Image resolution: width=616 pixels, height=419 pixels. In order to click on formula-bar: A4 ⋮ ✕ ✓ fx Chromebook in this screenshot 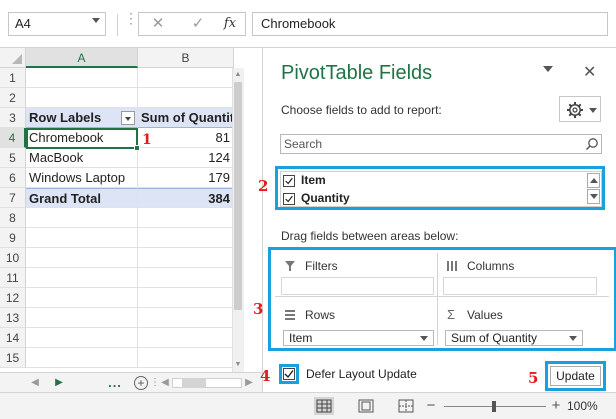, I will do `click(308, 24)`.